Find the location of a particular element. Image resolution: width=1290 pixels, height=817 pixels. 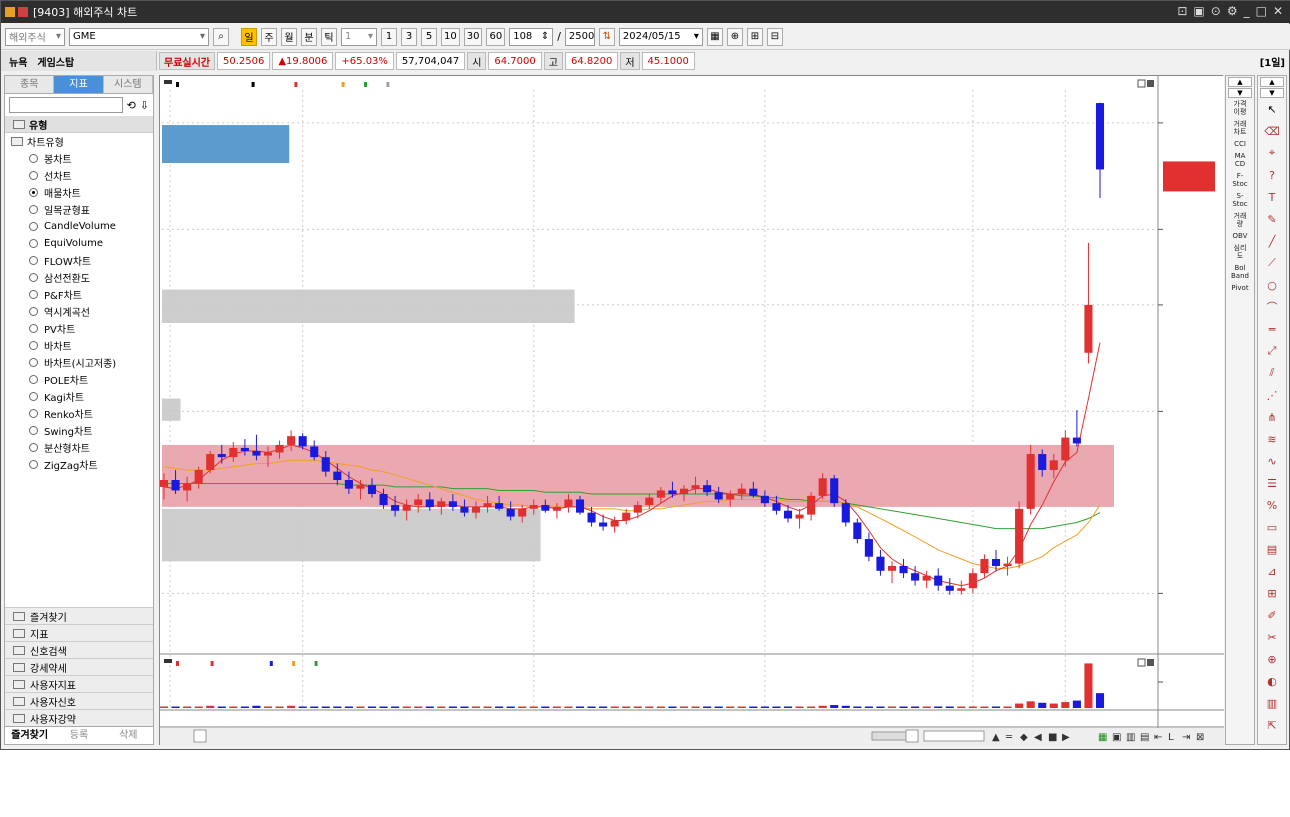

memo-tool-icon: ✎ is located at coordinates (1272, 219).